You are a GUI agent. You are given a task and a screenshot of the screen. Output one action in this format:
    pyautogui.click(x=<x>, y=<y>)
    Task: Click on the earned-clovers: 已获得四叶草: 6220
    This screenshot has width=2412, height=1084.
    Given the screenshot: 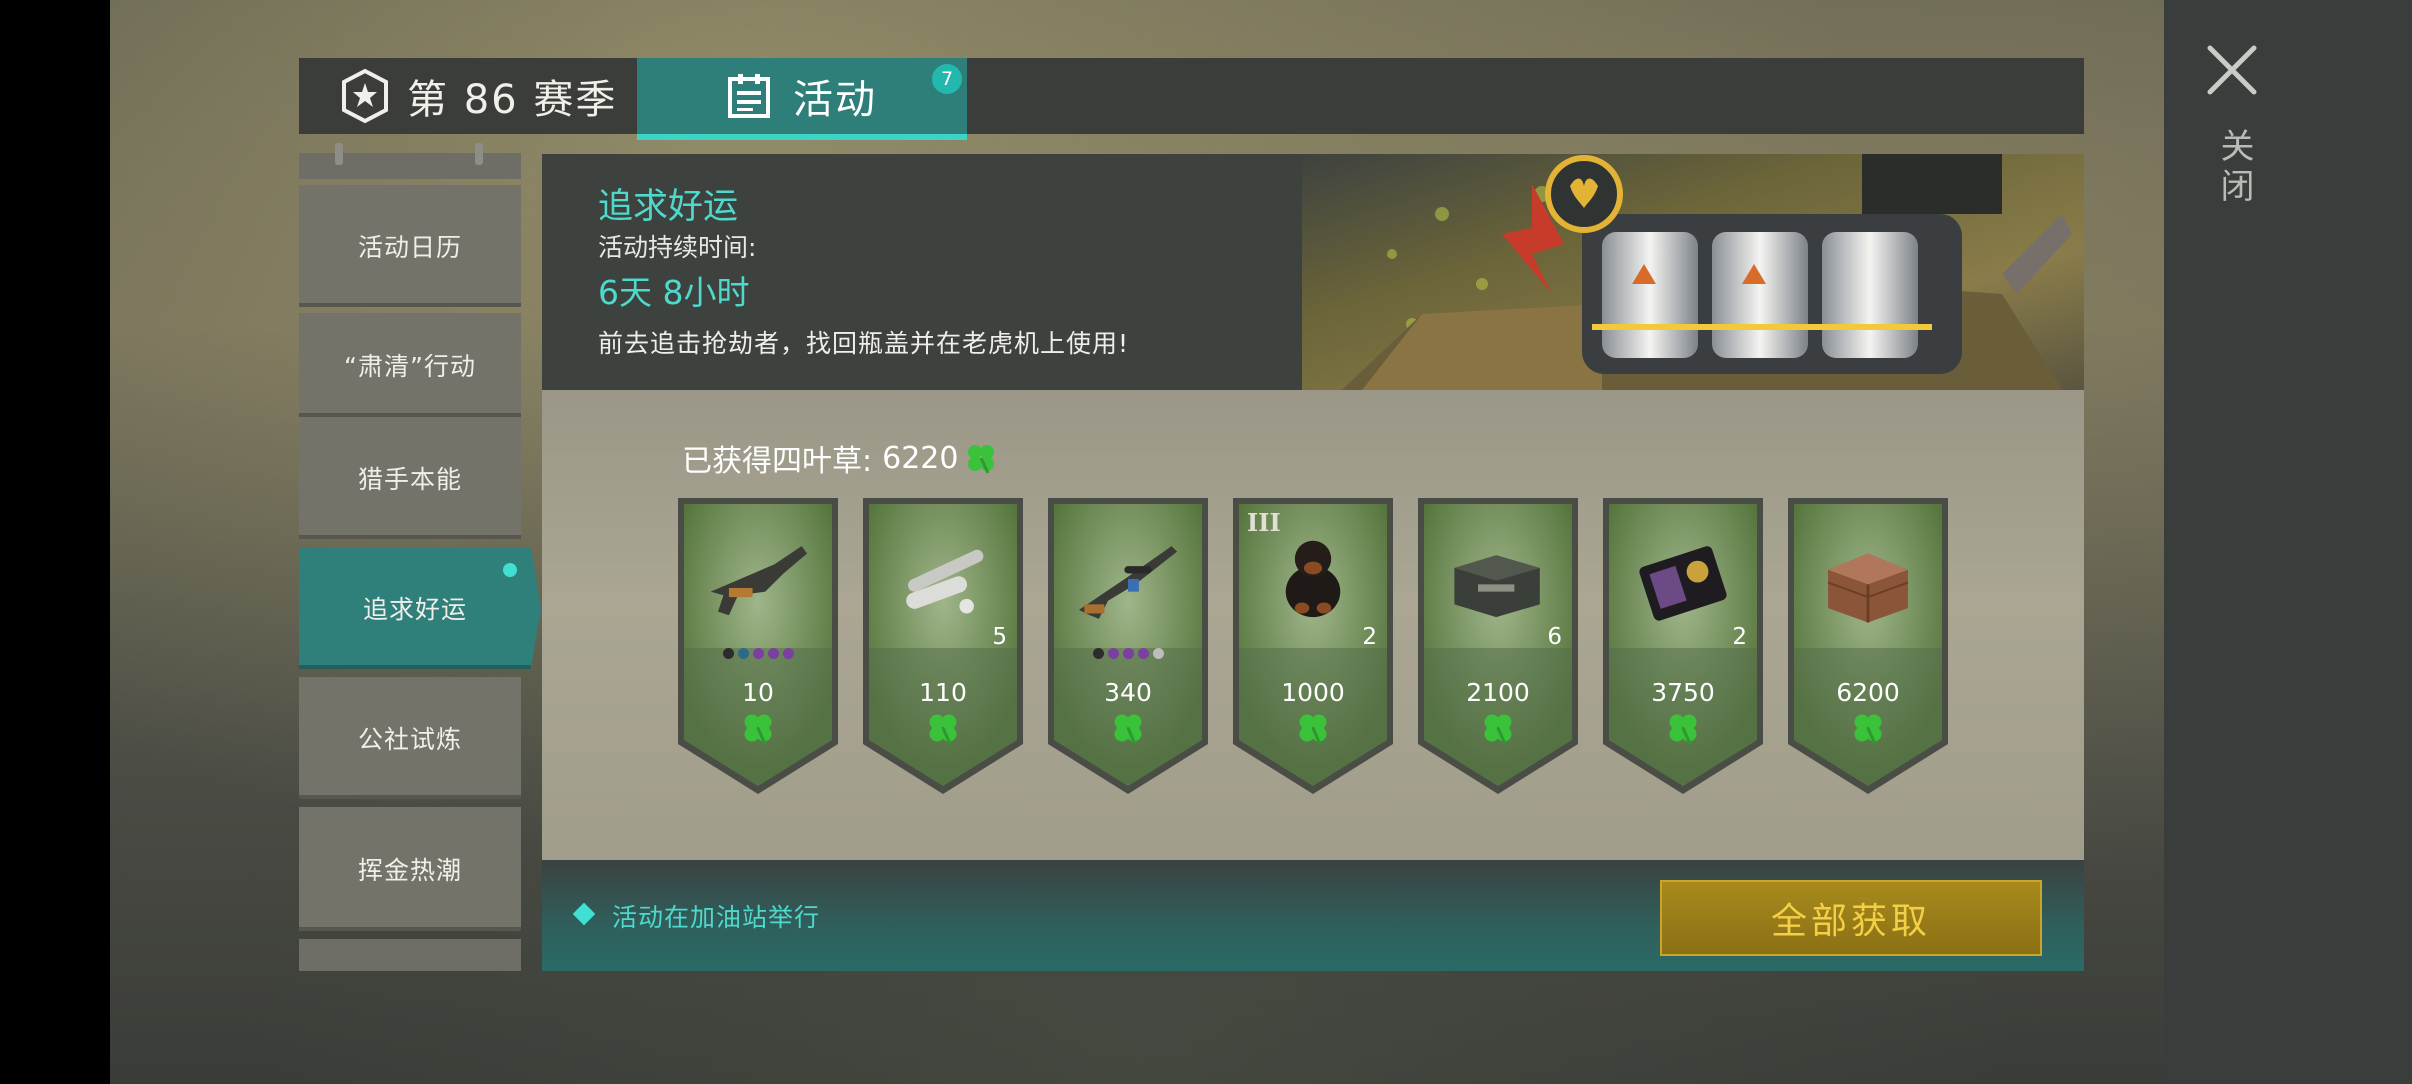 What is the action you would take?
    pyautogui.click(x=840, y=458)
    